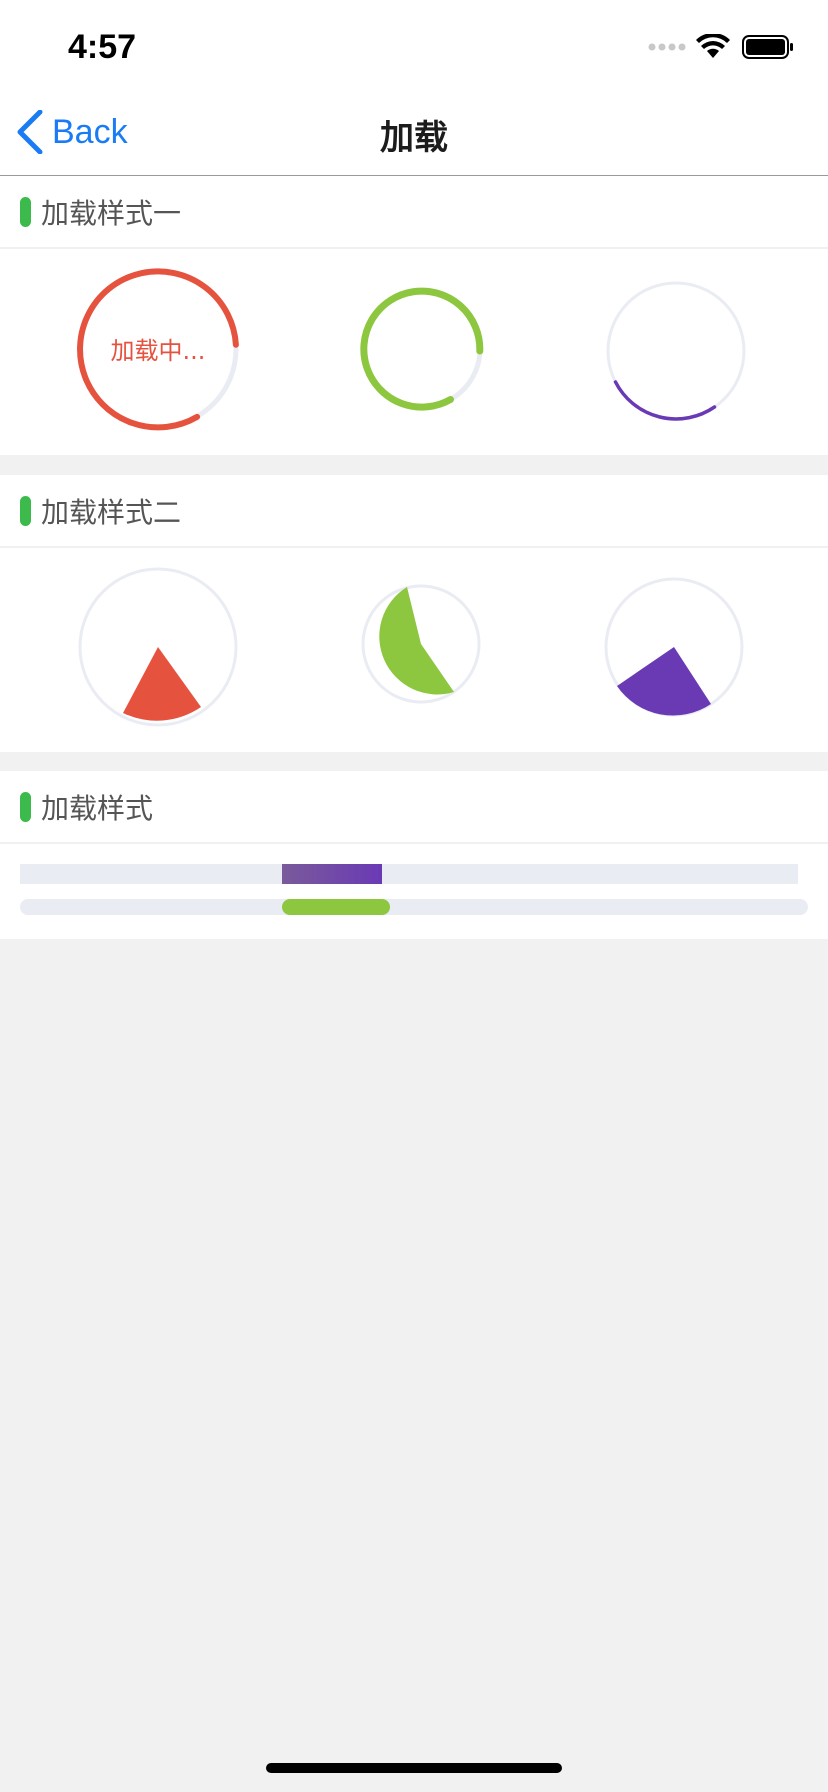  What do you see at coordinates (414, 44) in the screenshot?
I see `status-bar: 4:57` at bounding box center [414, 44].